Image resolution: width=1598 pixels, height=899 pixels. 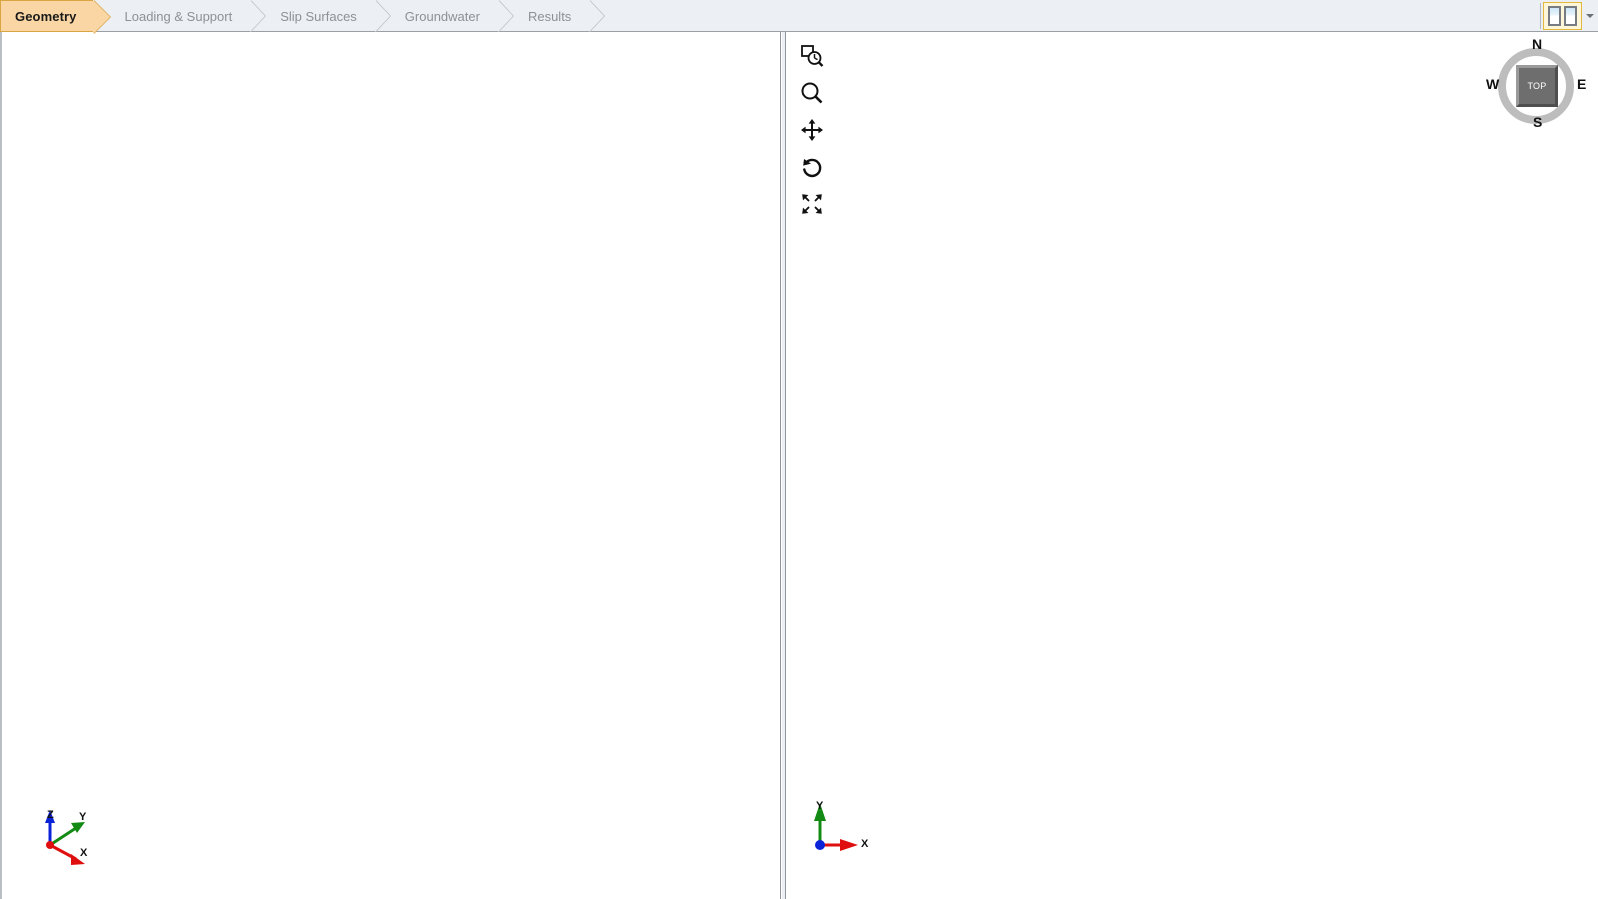 I want to click on toolbar-divider, so click(x=1540, y=15).